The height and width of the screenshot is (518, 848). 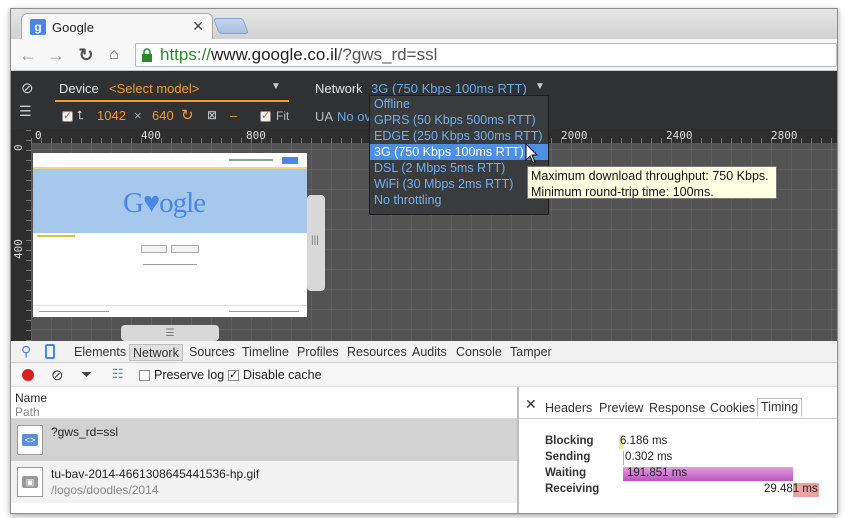 What do you see at coordinates (111, 115) in the screenshot?
I see `width-input: 1042` at bounding box center [111, 115].